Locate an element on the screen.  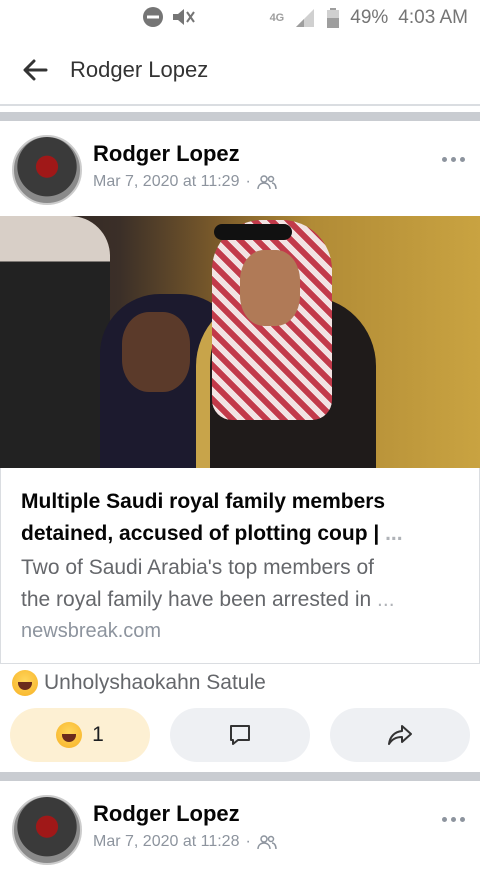
post-date: Mar 7, 2020 at 11:29 is located at coordinates (166, 182).